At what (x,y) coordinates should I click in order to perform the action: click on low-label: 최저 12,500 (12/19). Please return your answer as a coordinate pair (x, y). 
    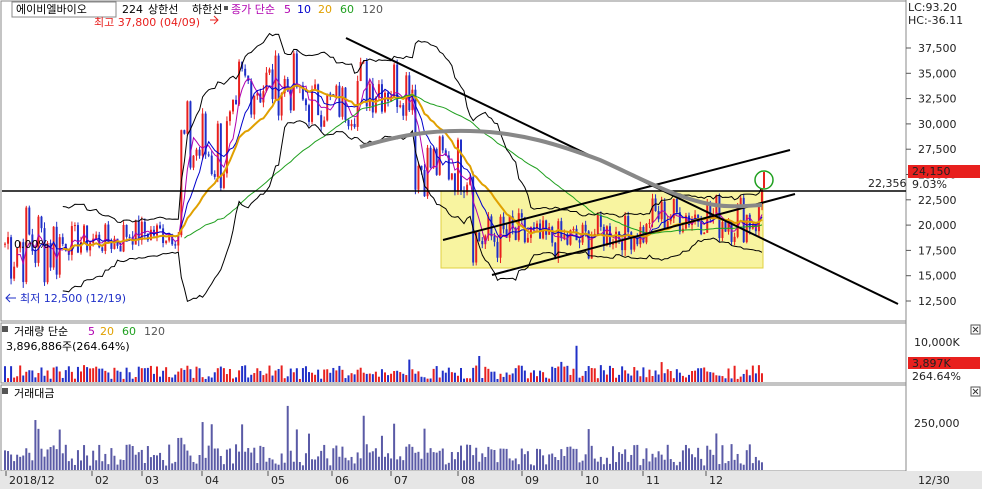
    Looking at the image, I should click on (73, 298).